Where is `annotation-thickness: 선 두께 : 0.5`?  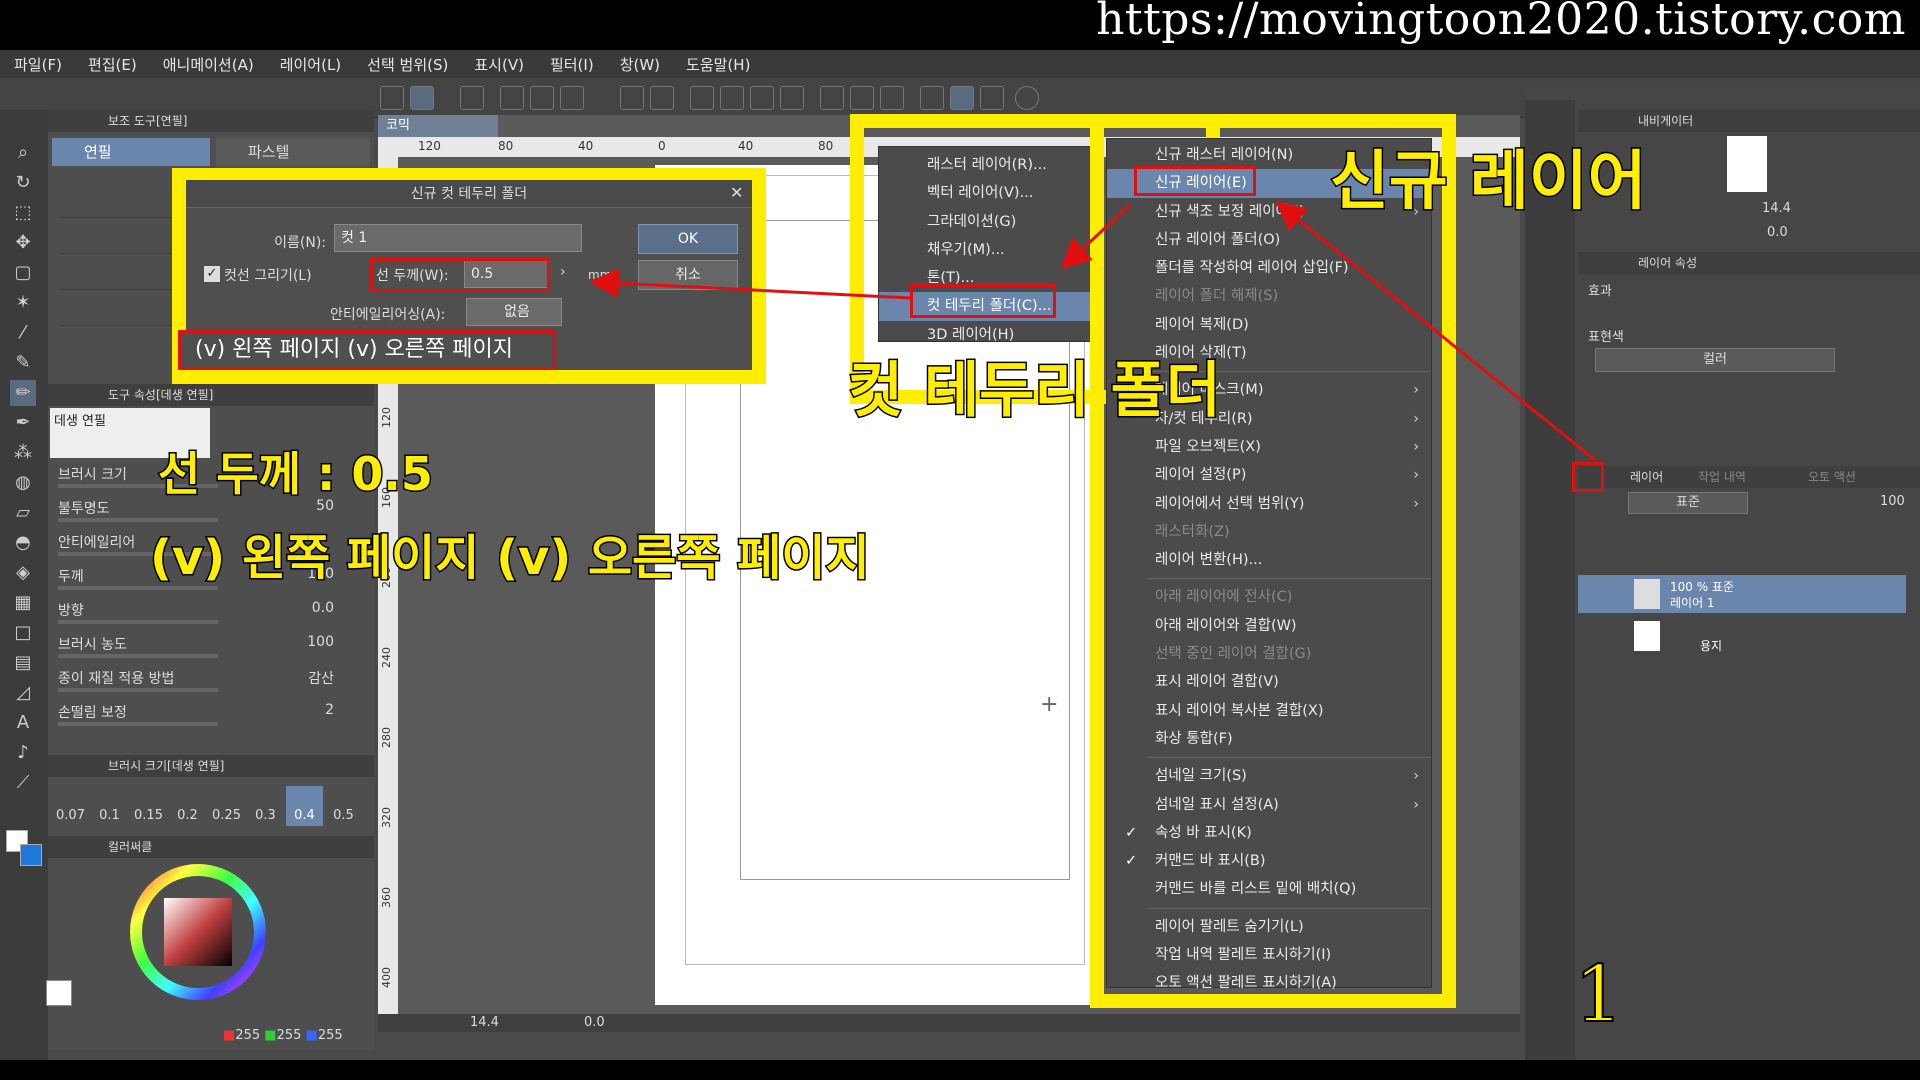 annotation-thickness: 선 두께 : 0.5 is located at coordinates (296, 474).